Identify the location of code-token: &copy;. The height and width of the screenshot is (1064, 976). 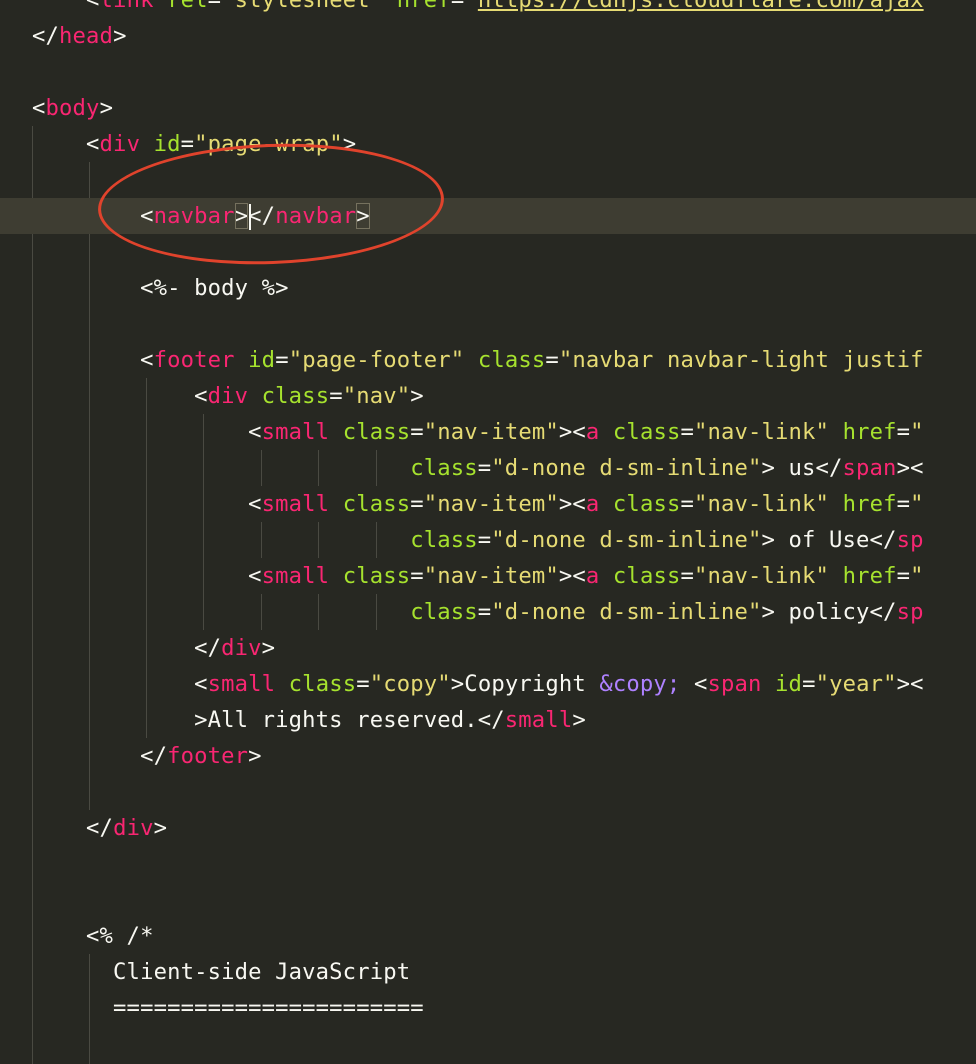
(640, 684).